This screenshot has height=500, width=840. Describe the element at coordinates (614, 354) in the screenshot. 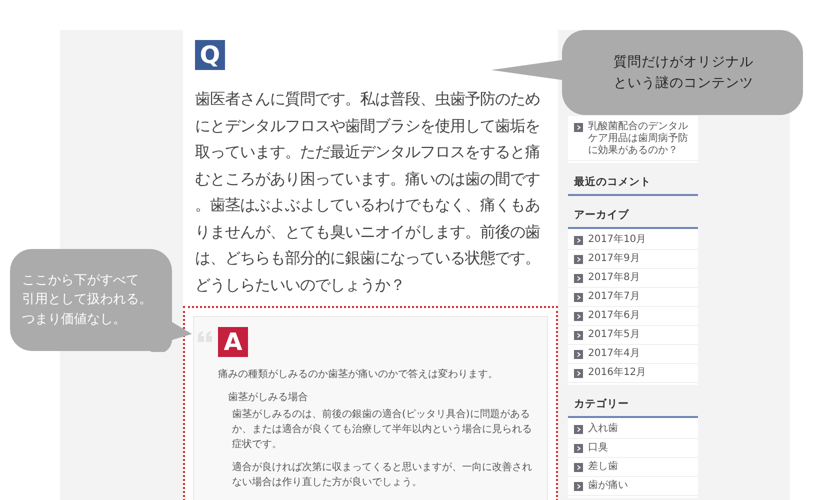

I see `sidebar-link: 2017年4月` at that location.